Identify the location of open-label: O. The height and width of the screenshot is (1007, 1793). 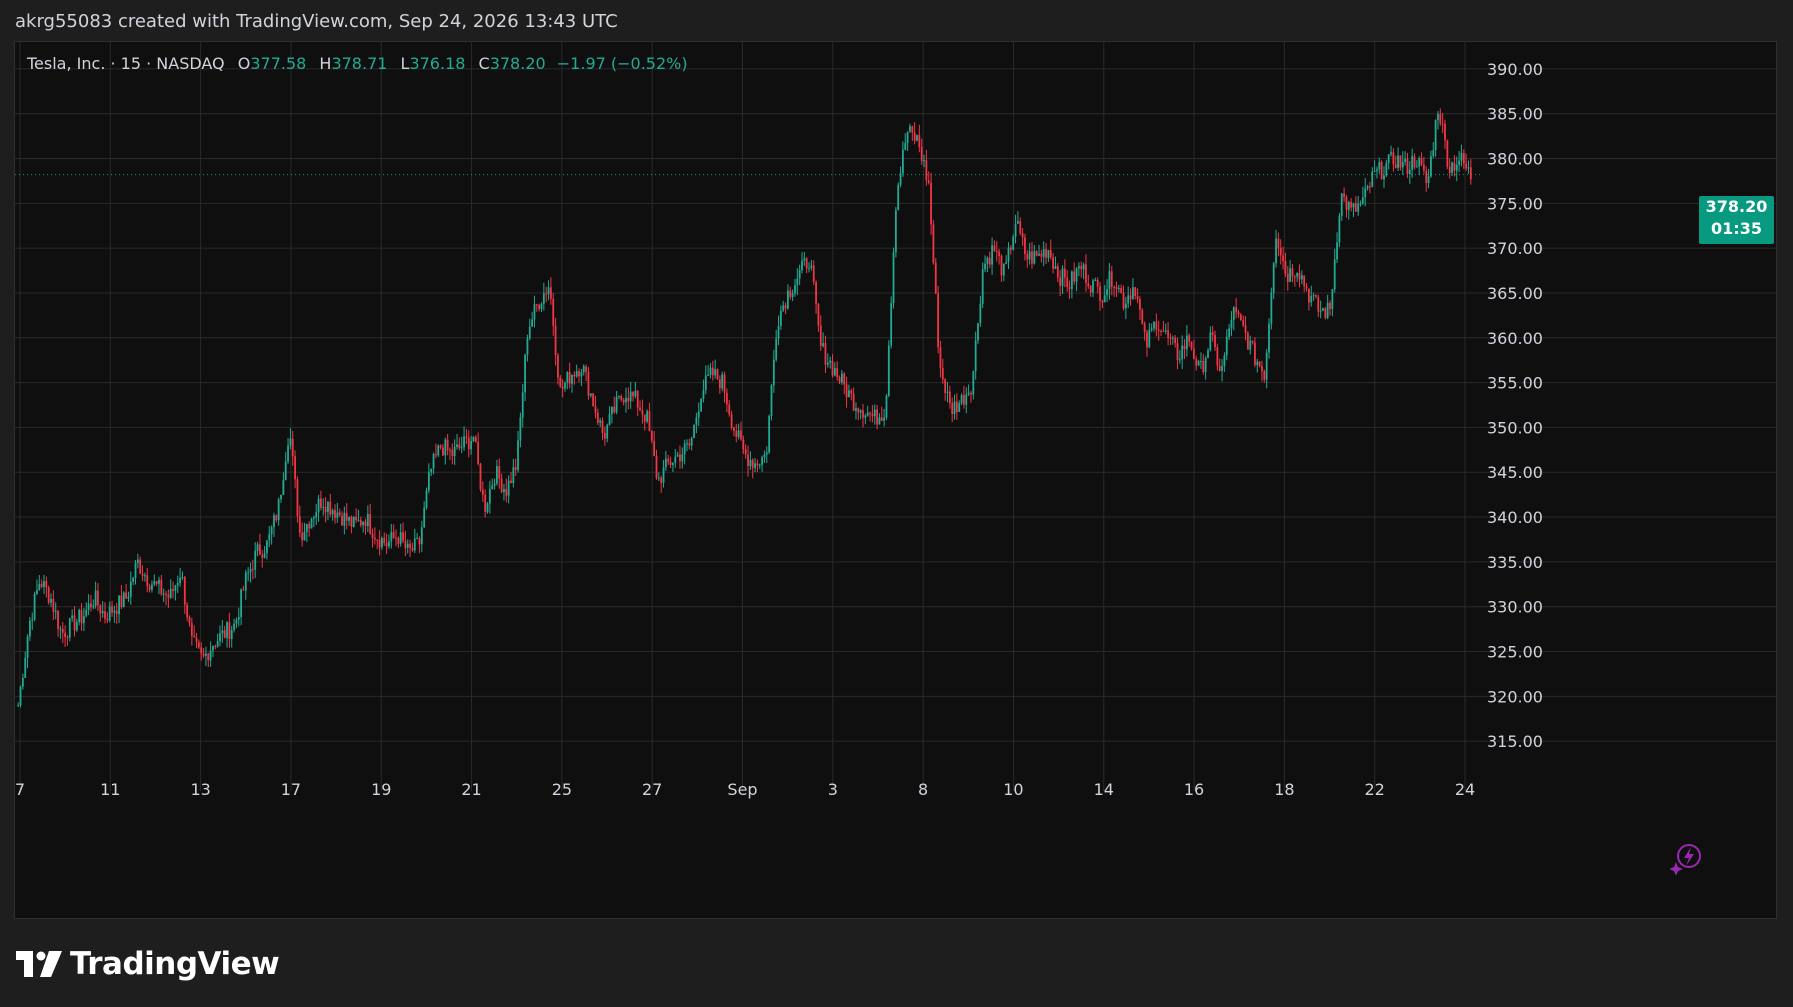
(244, 63).